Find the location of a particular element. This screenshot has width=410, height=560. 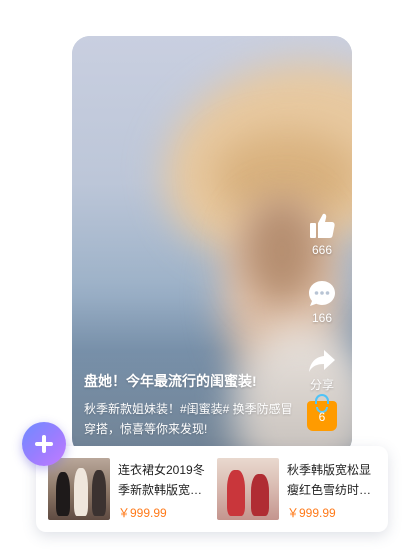

add-button is located at coordinates (44, 444).